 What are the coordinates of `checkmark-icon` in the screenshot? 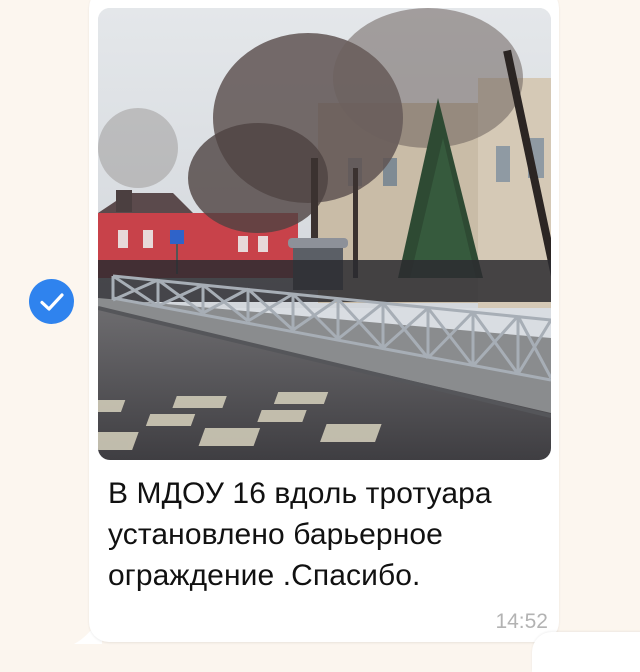 It's located at (51, 301).